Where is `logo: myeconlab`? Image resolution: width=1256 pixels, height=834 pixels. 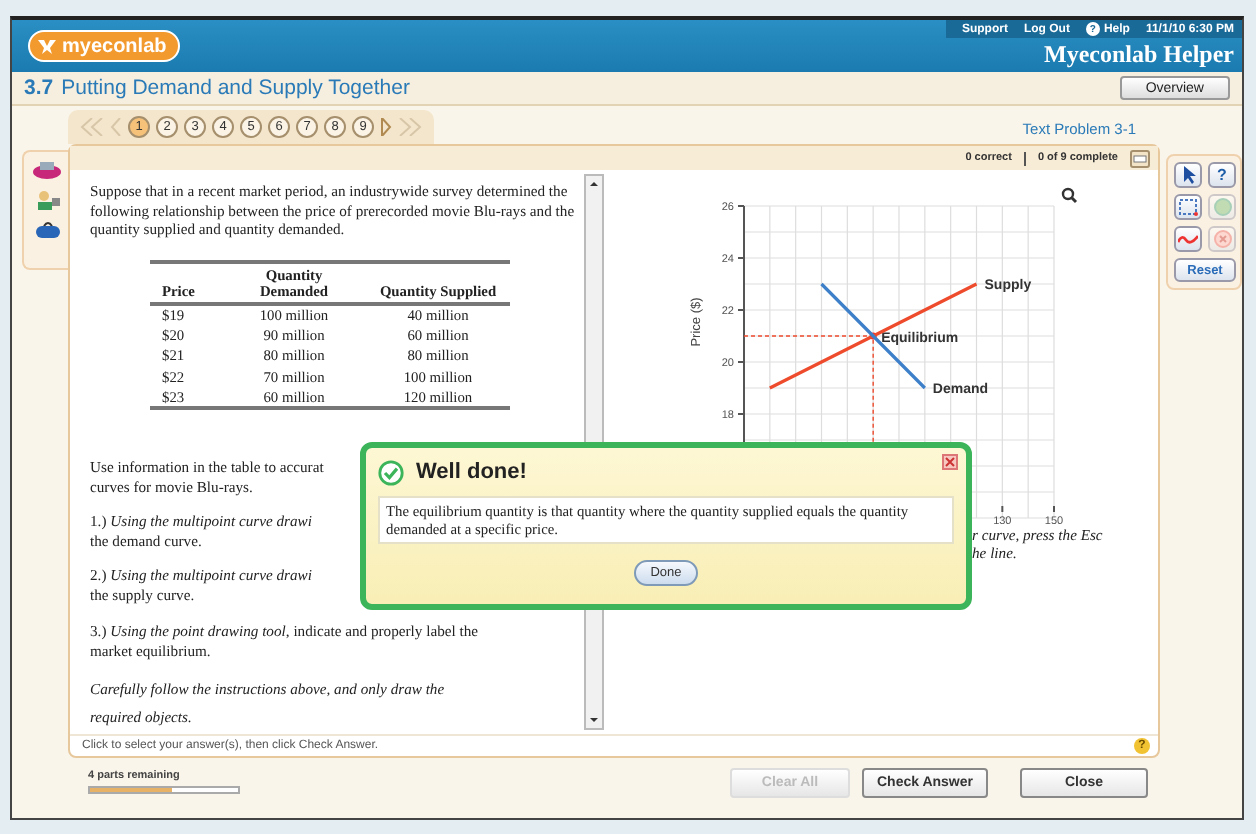 logo: myeconlab is located at coordinates (104, 46).